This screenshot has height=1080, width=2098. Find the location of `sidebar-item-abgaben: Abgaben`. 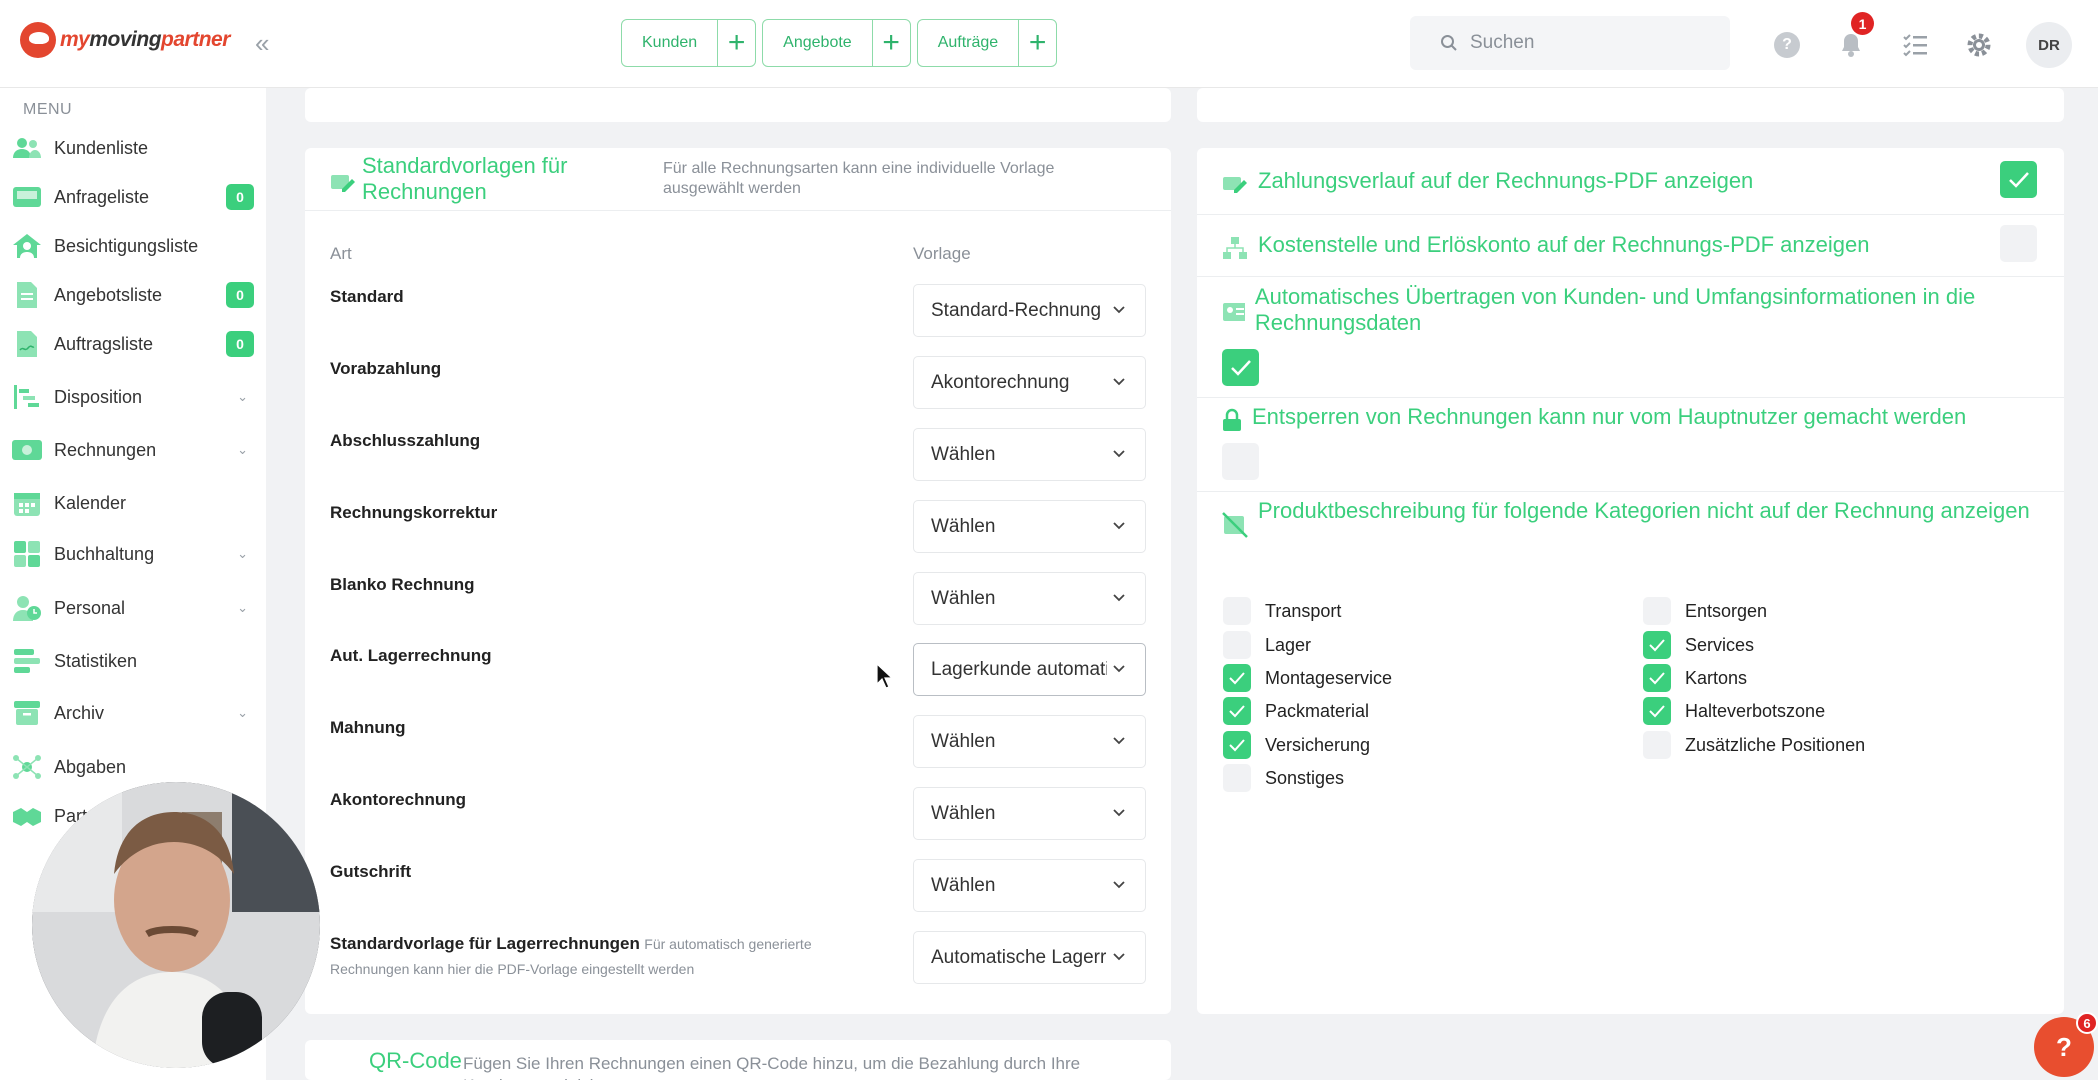

sidebar-item-abgaben: Abgaben is located at coordinates (133, 767).